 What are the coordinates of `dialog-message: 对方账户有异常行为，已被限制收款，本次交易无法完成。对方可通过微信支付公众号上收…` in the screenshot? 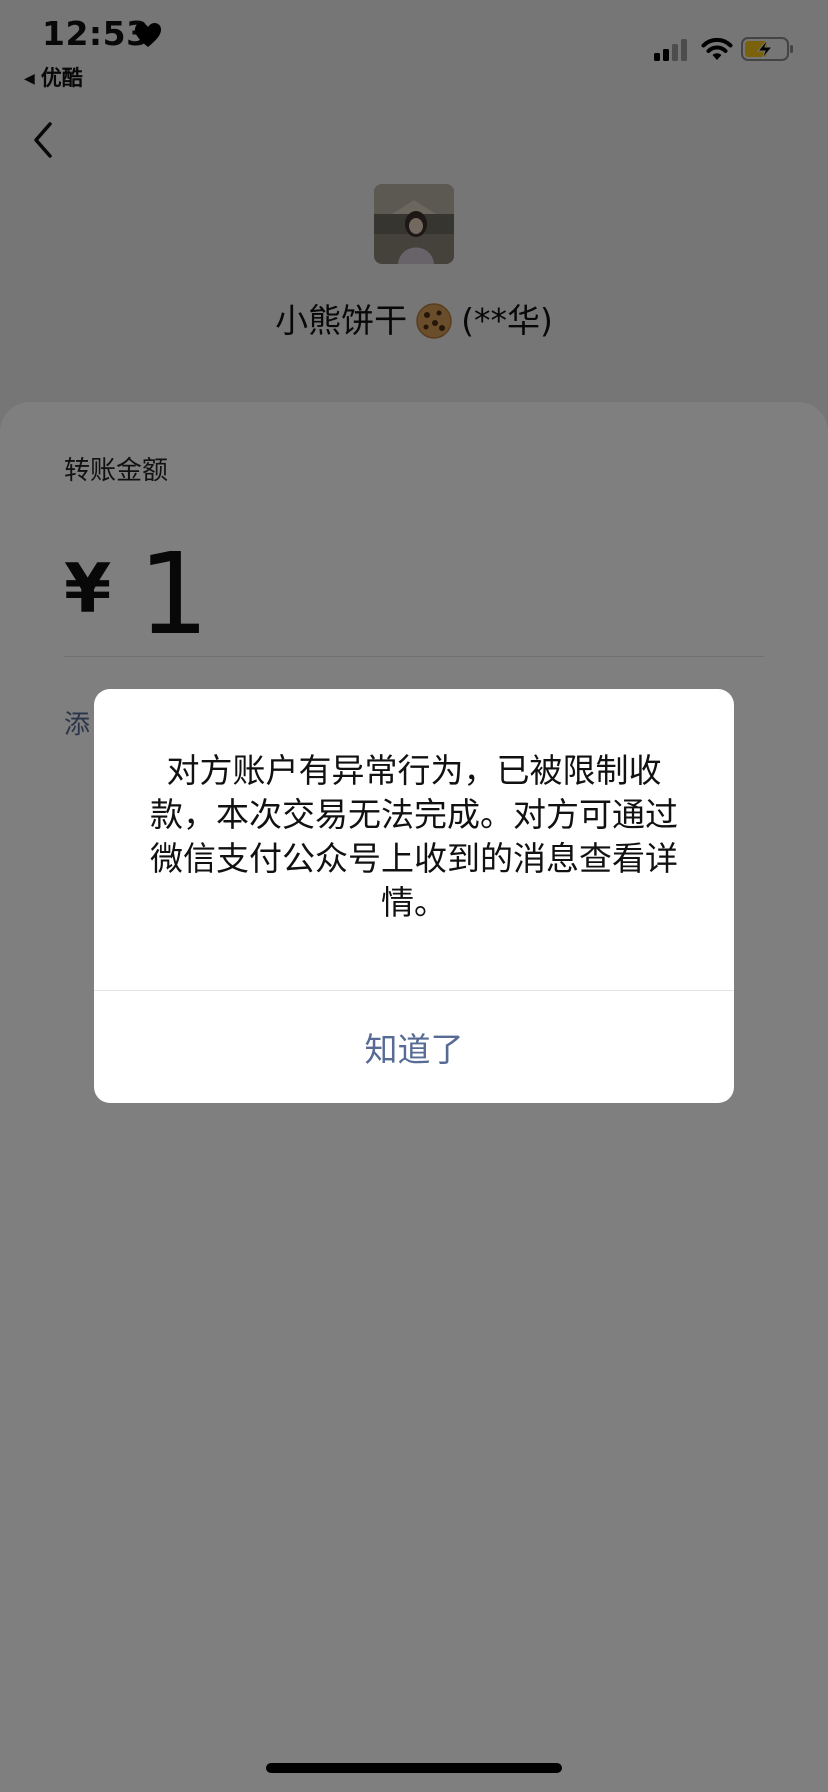 It's located at (414, 836).